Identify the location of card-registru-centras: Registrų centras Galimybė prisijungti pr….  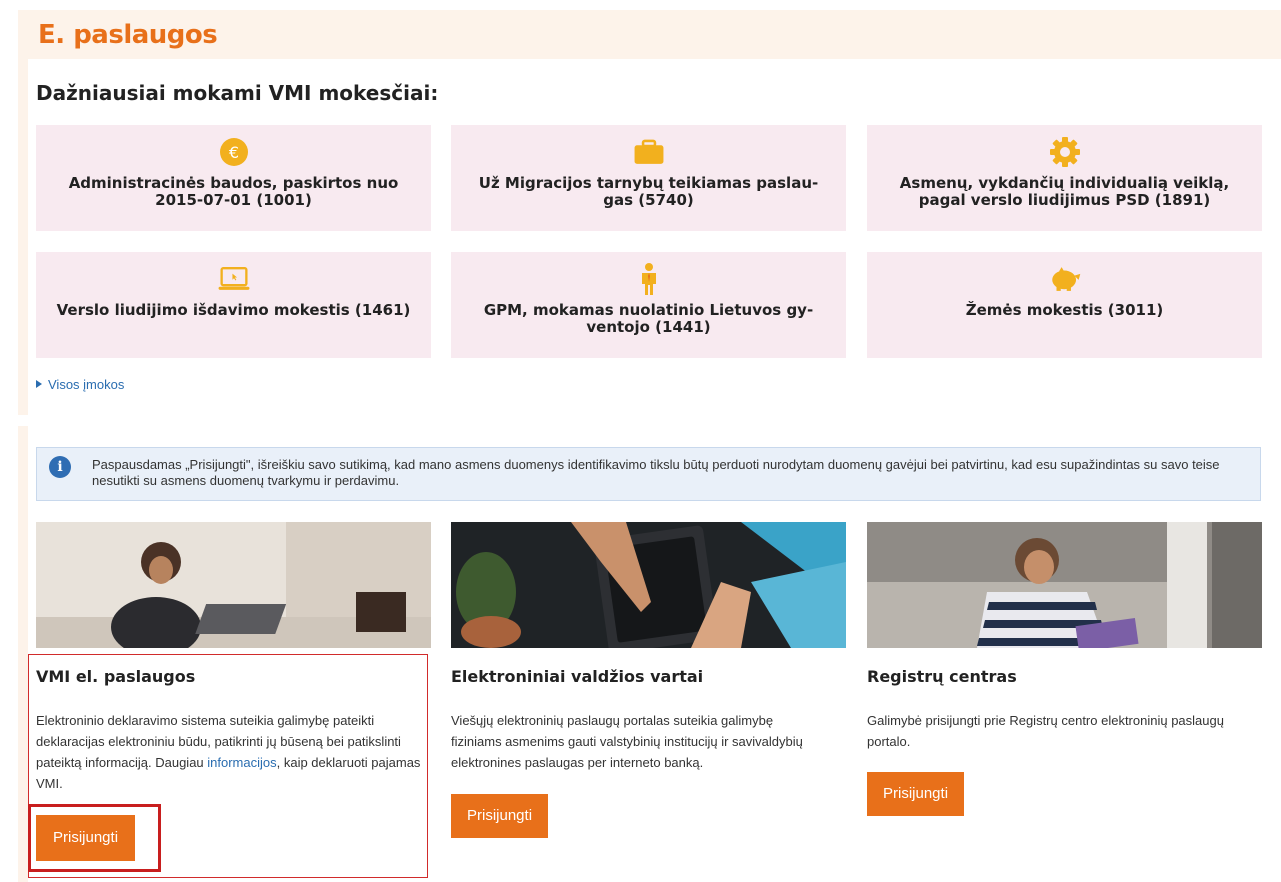
(1064, 635).